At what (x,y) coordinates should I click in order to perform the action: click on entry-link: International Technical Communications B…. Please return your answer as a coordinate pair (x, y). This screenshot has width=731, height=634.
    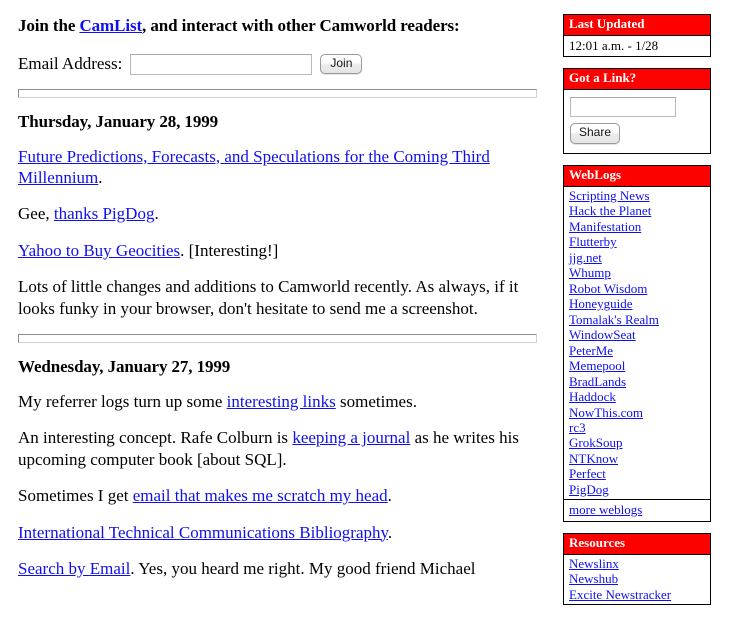
    Looking at the image, I should click on (203, 532).